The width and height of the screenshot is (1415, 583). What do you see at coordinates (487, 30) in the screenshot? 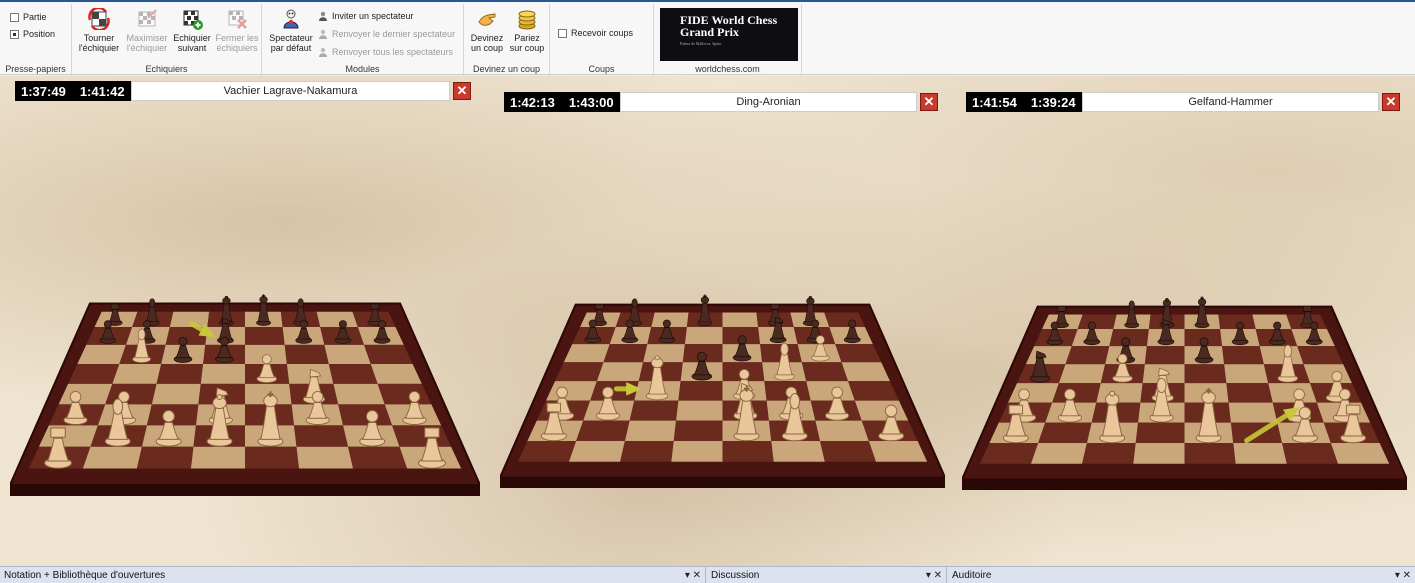
I see `guess-move-button: Devinez un coup` at bounding box center [487, 30].